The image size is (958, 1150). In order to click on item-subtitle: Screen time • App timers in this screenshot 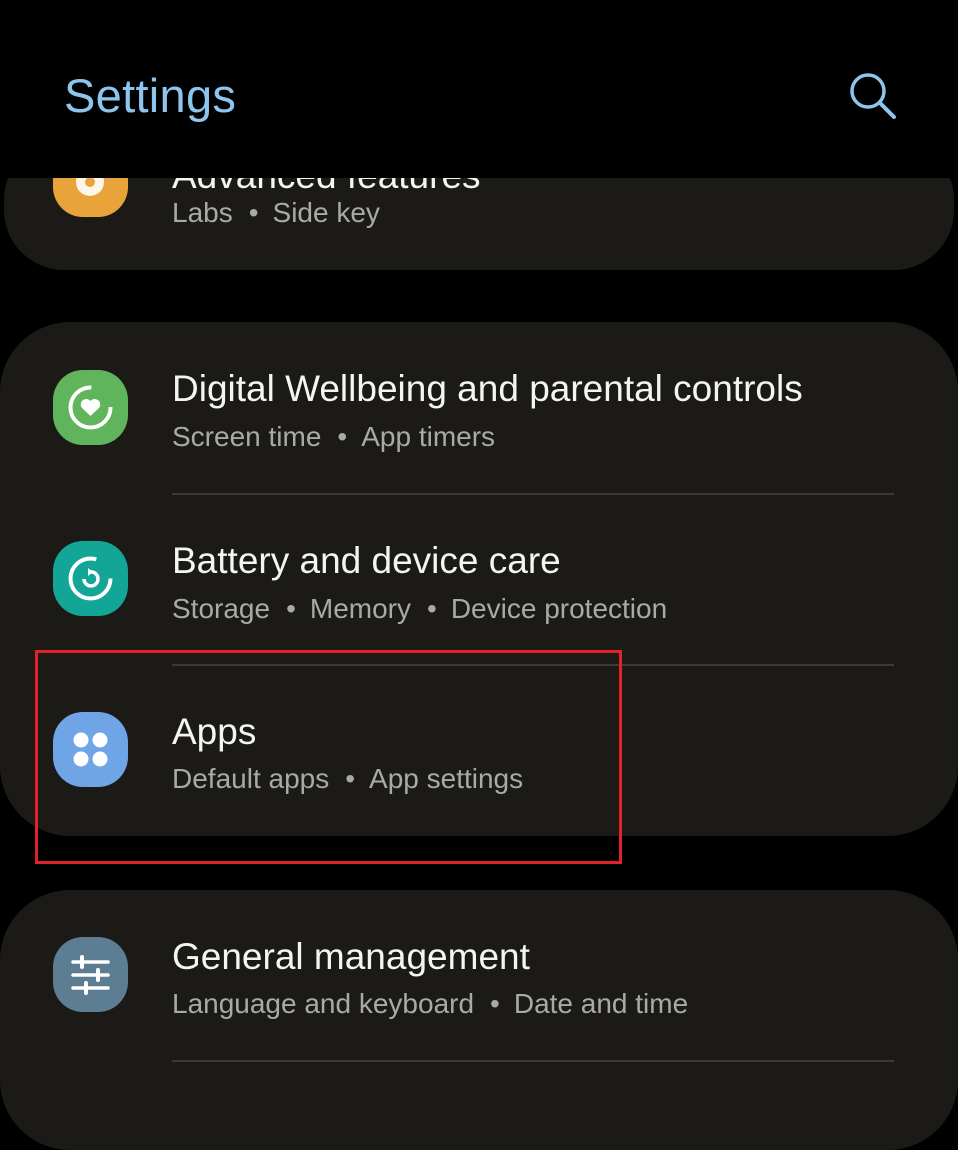, I will do `click(333, 437)`.